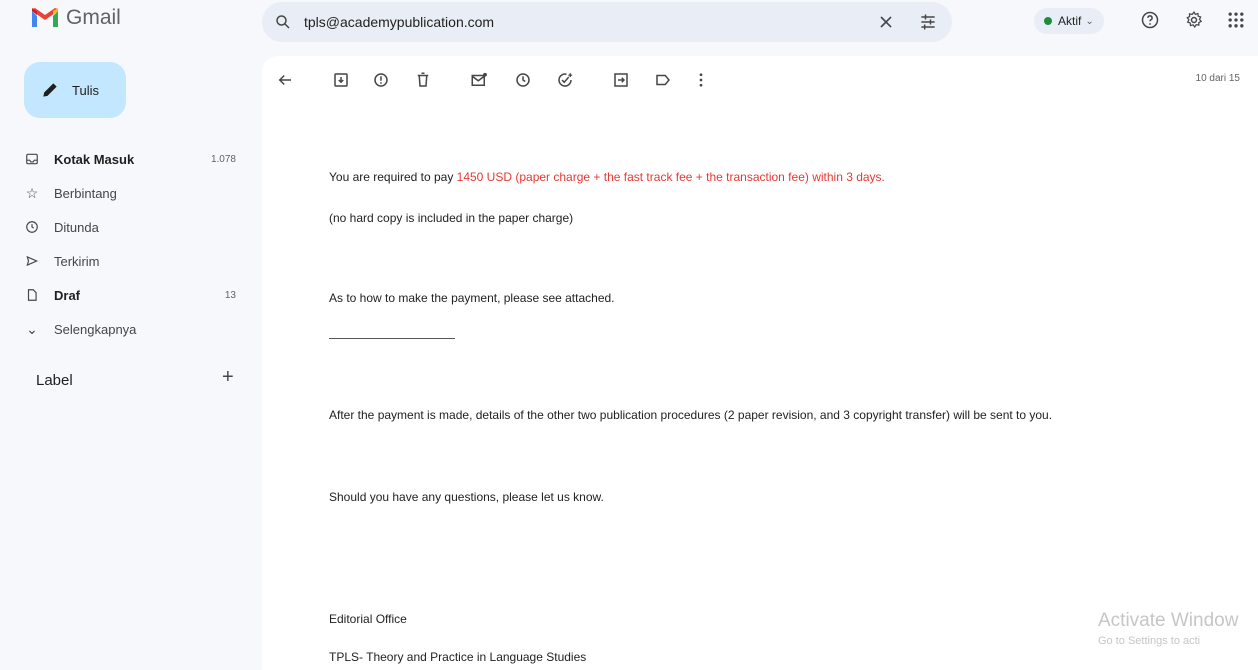 The height and width of the screenshot is (670, 1258). Describe the element at coordinates (1149, 641) in the screenshot. I see `watermark-subtitle: Go to Settings to acti` at that location.